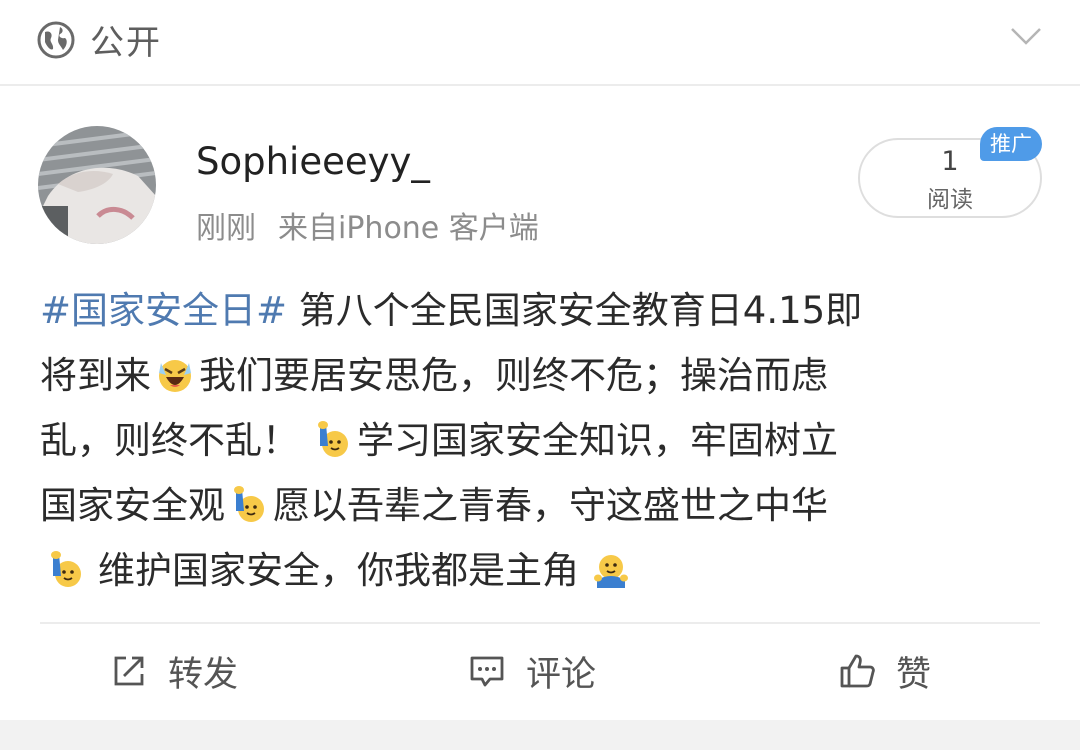 This screenshot has width=1080, height=750. What do you see at coordinates (163, 310) in the screenshot?
I see `hashtag-link: #国家安全日#` at bounding box center [163, 310].